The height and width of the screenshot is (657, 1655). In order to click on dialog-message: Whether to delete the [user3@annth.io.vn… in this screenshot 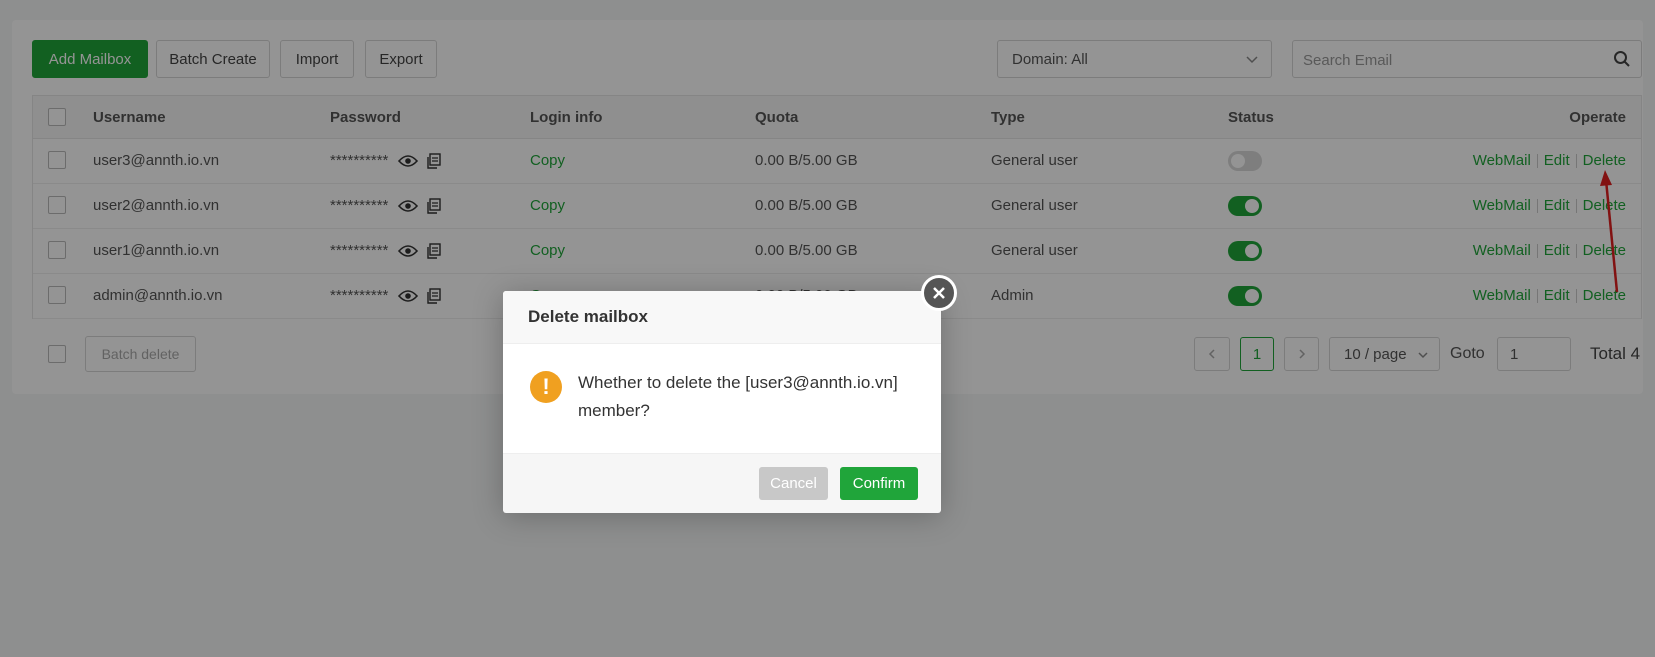, I will do `click(738, 396)`.